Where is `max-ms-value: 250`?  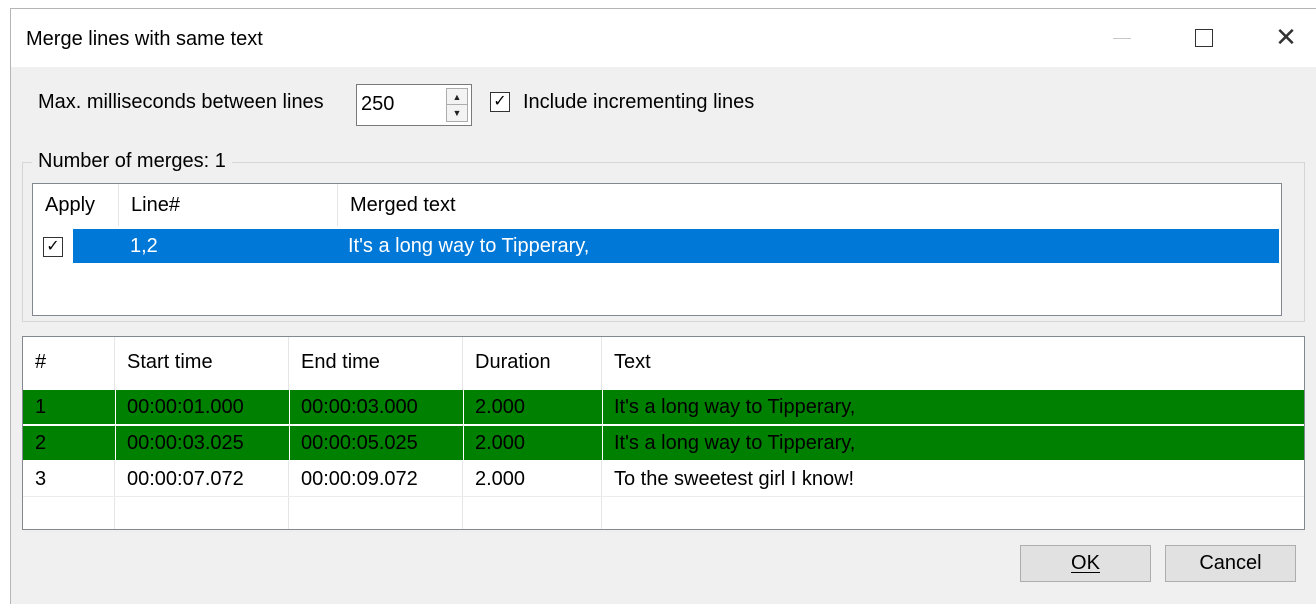 max-ms-value: 250 is located at coordinates (377, 104).